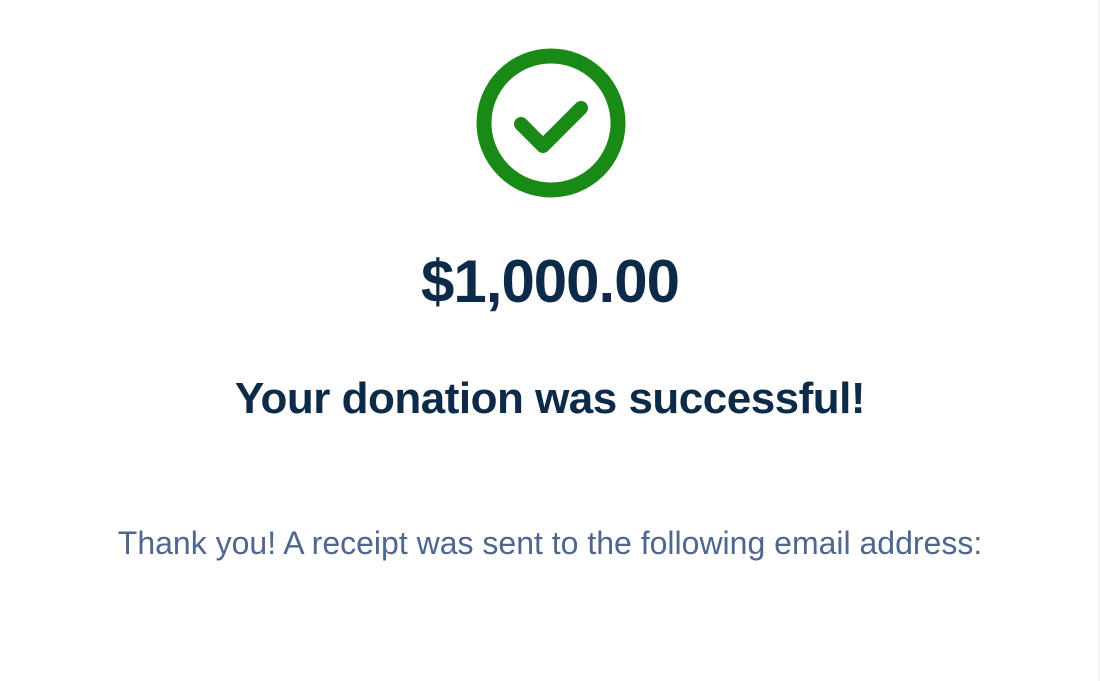 The image size is (1100, 681). Describe the element at coordinates (550, 398) in the screenshot. I see `success-heading: Your donation was successful!` at that location.